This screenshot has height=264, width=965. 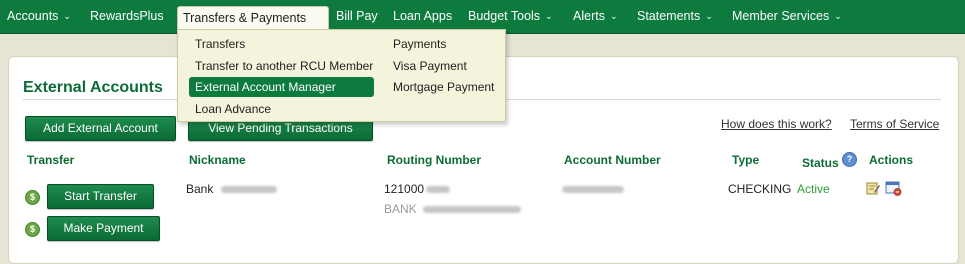 What do you see at coordinates (893, 188) in the screenshot?
I see `delete-icon` at bounding box center [893, 188].